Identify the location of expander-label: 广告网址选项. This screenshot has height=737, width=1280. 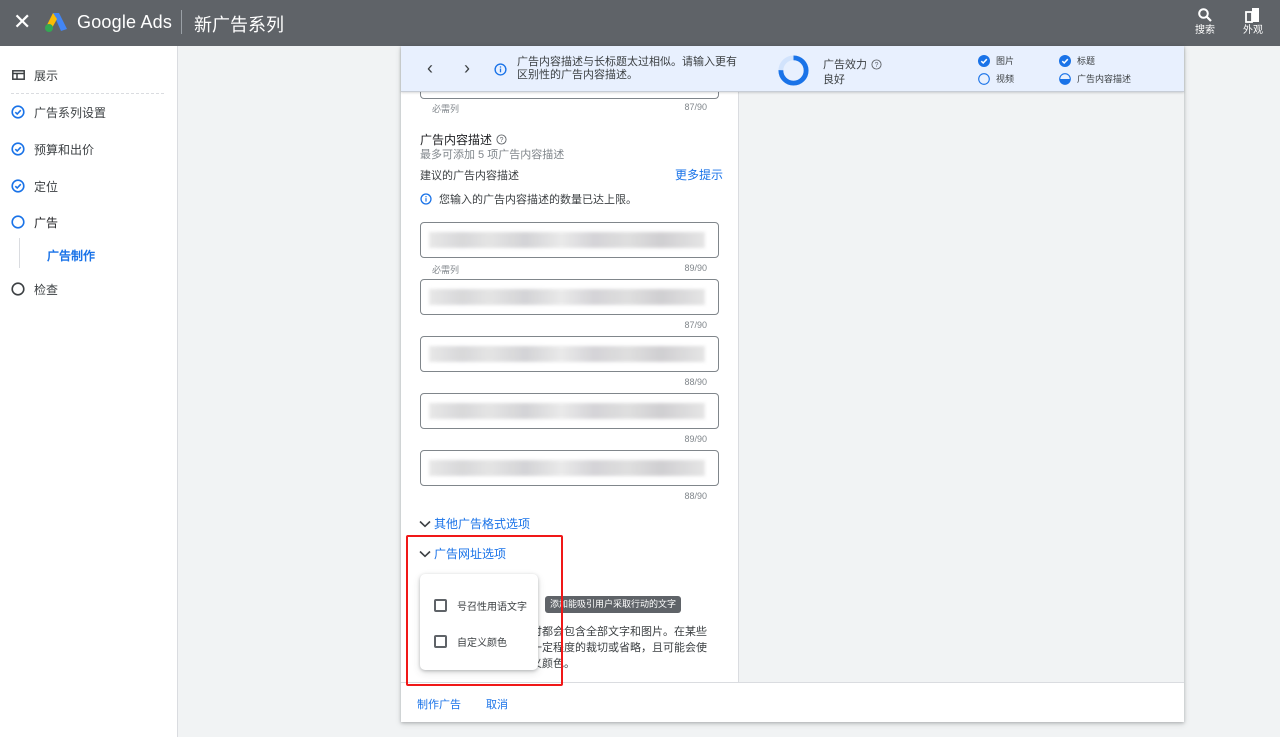
(470, 554).